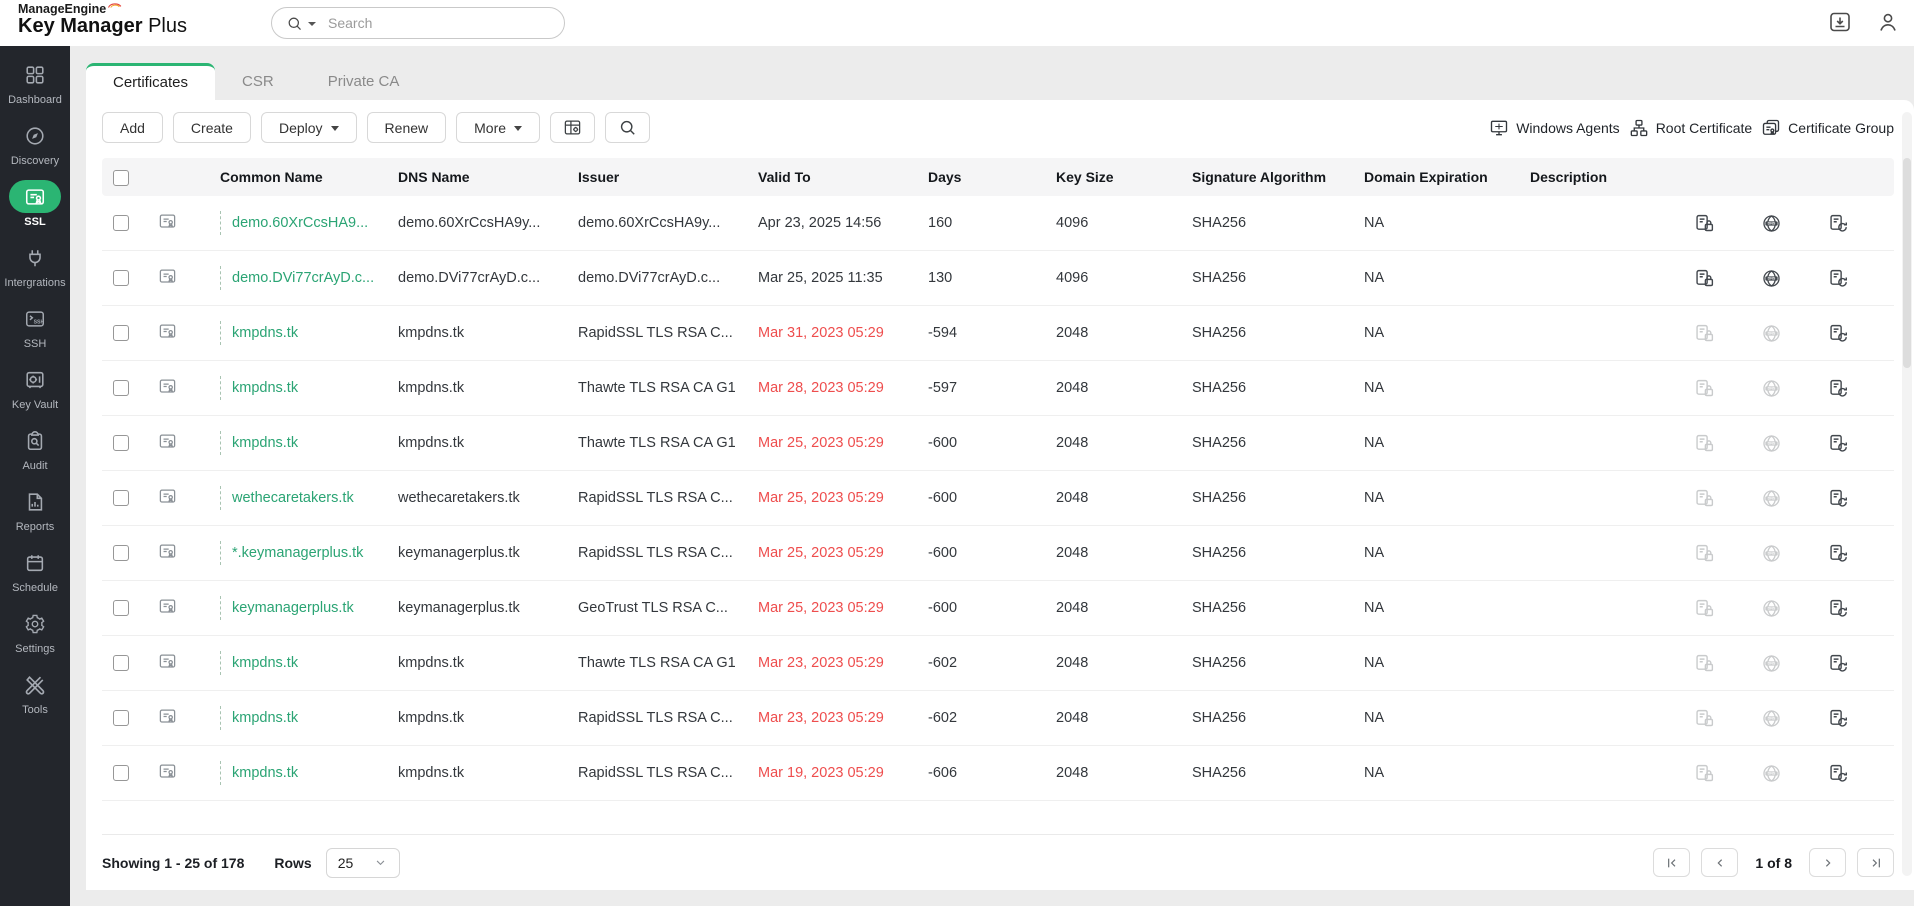  I want to click on sidebar-item-schedule: Schedule, so click(35, 570).